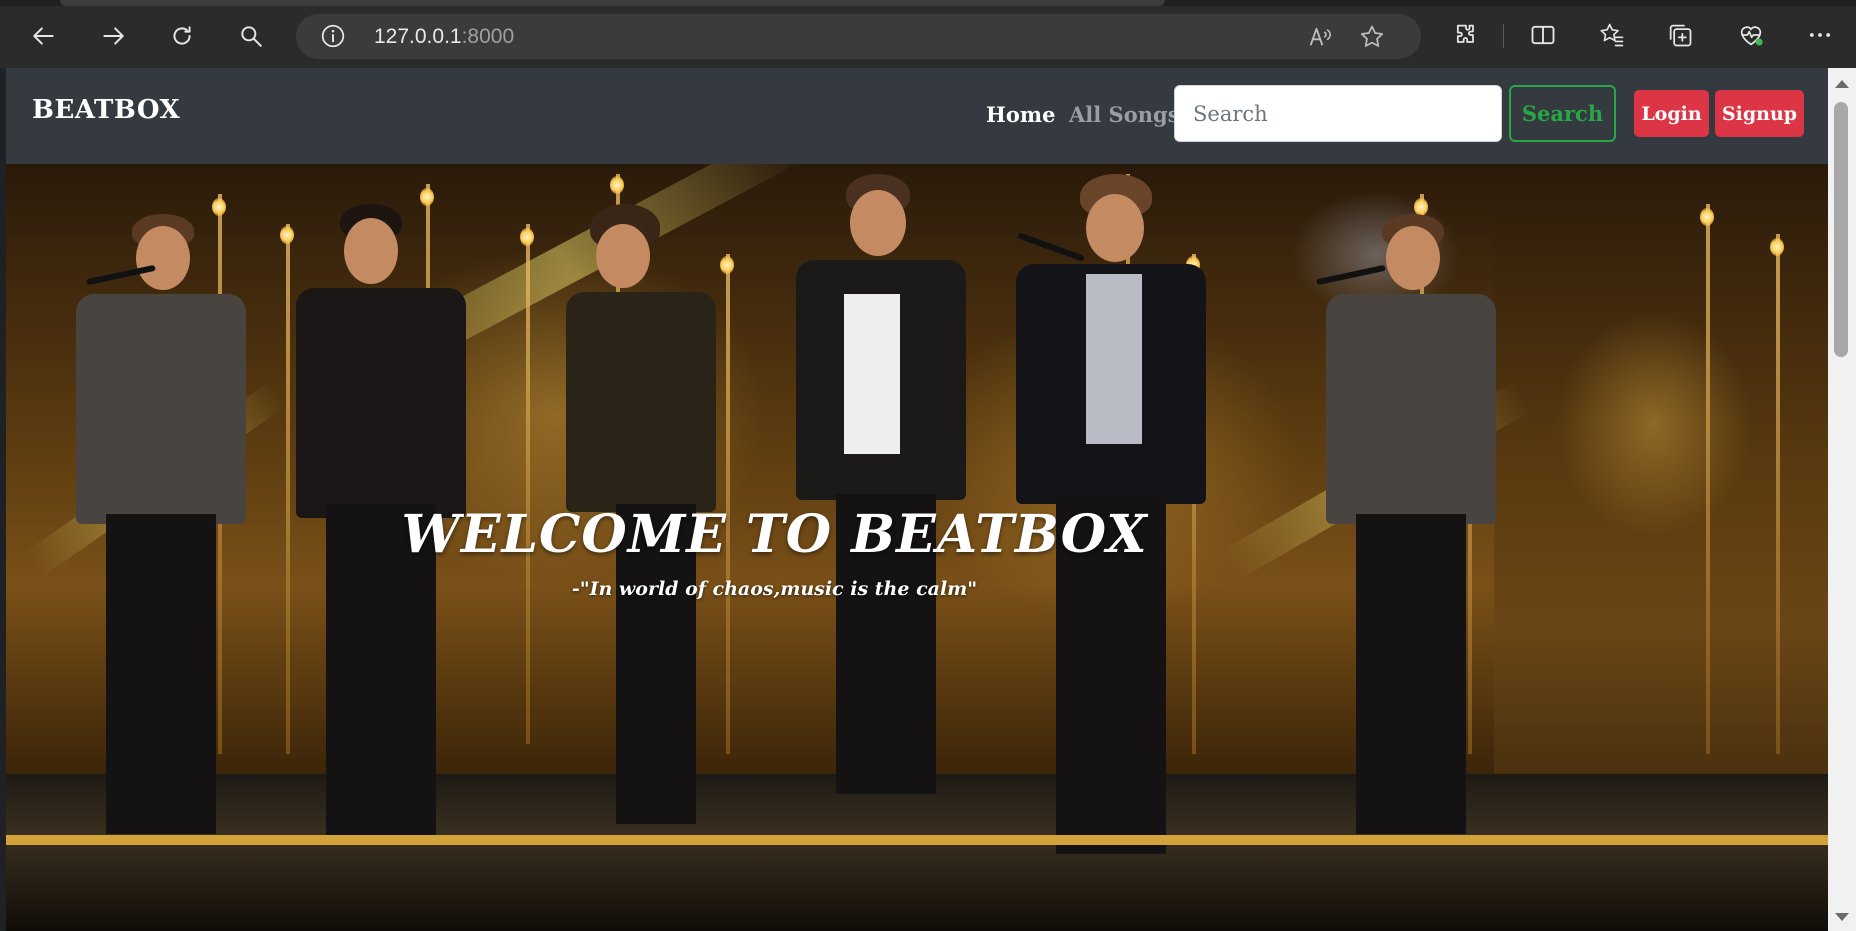  I want to click on nav-home-link: Home, so click(1020, 114).